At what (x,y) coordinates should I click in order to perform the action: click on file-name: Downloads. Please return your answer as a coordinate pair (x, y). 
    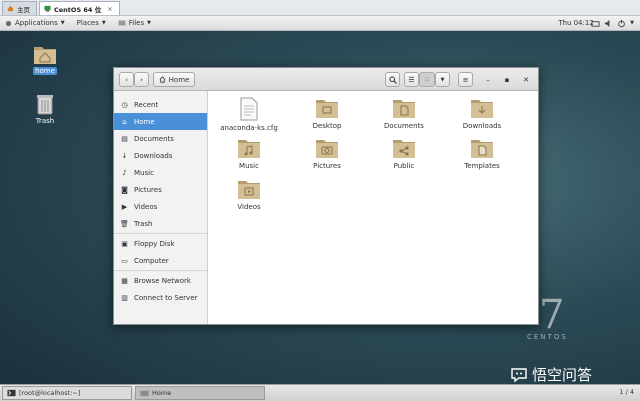
    Looking at the image, I should click on (482, 126).